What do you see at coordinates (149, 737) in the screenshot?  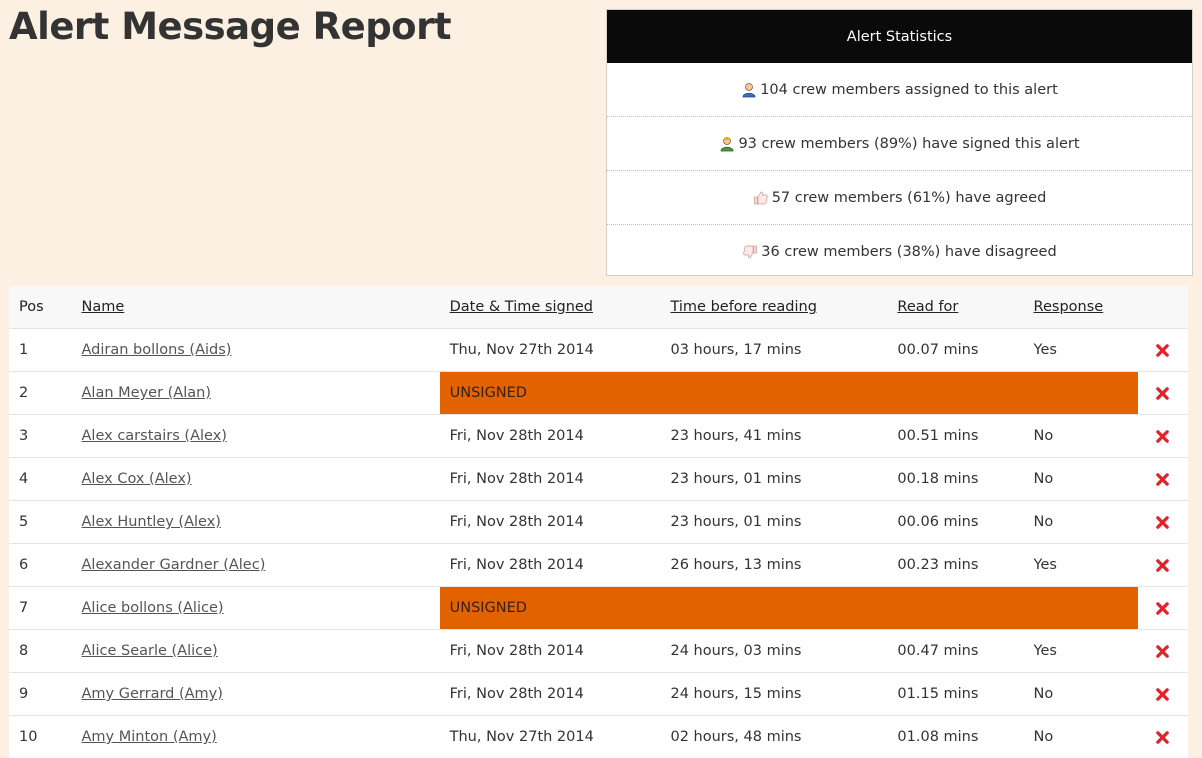 I see `crew-member-link: Amy Minton (Amy)` at bounding box center [149, 737].